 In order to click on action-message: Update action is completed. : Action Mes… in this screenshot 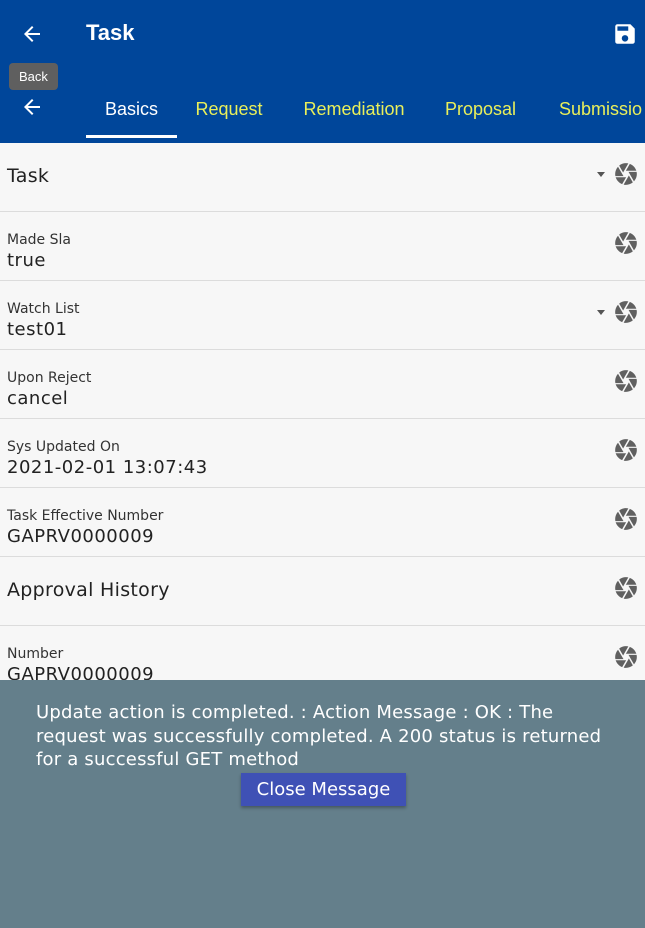, I will do `click(319, 736)`.